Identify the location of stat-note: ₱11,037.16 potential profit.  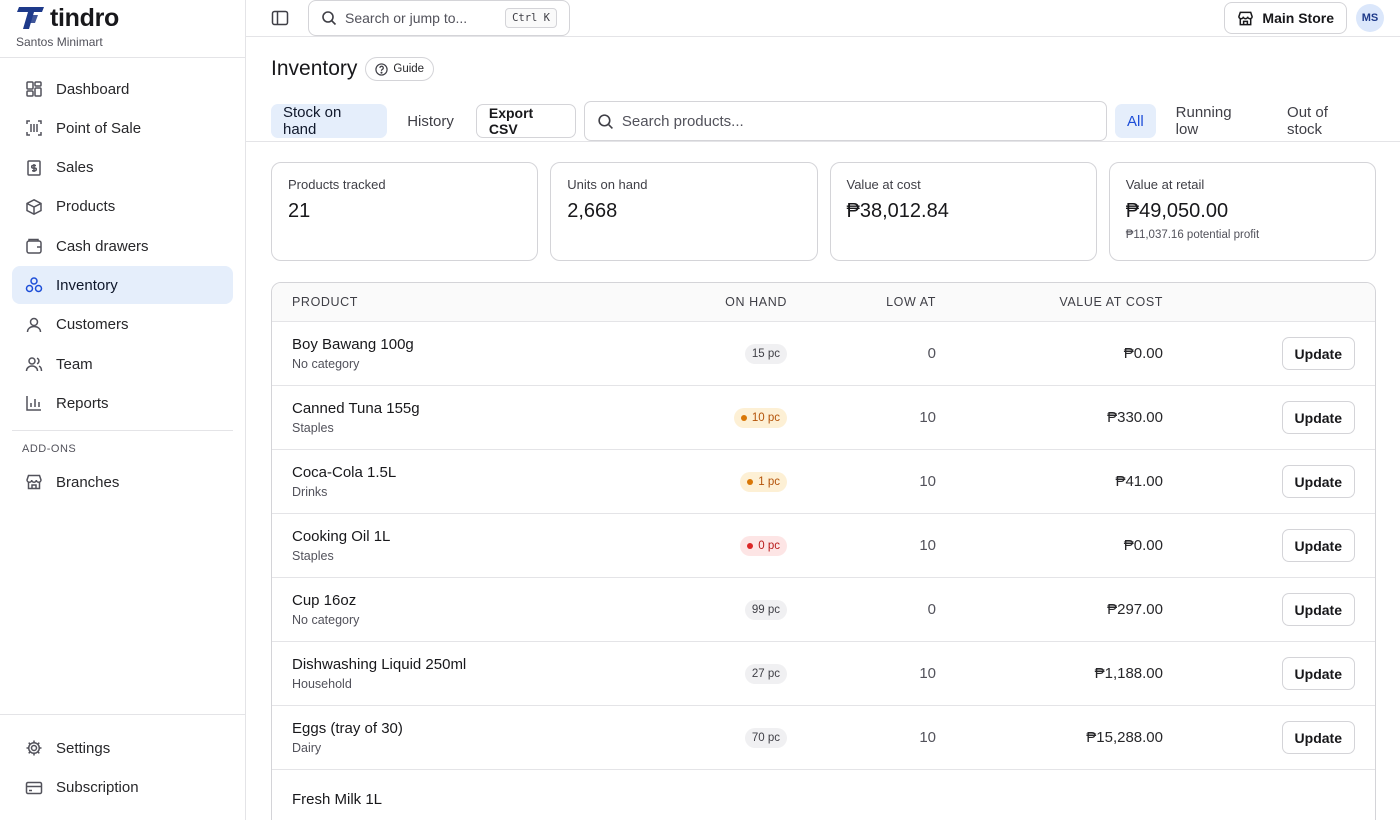
(1192, 235).